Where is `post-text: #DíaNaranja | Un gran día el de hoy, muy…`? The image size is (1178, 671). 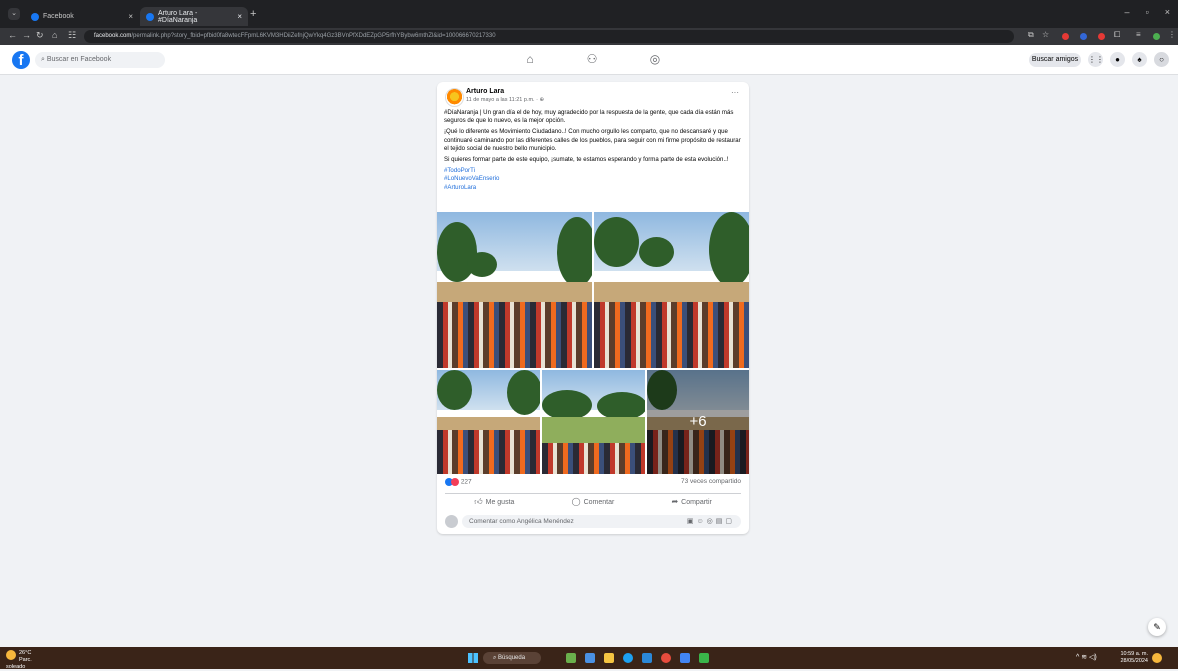 post-text: #DíaNaranja | Un gran día el de hoy, muy… is located at coordinates (593, 150).